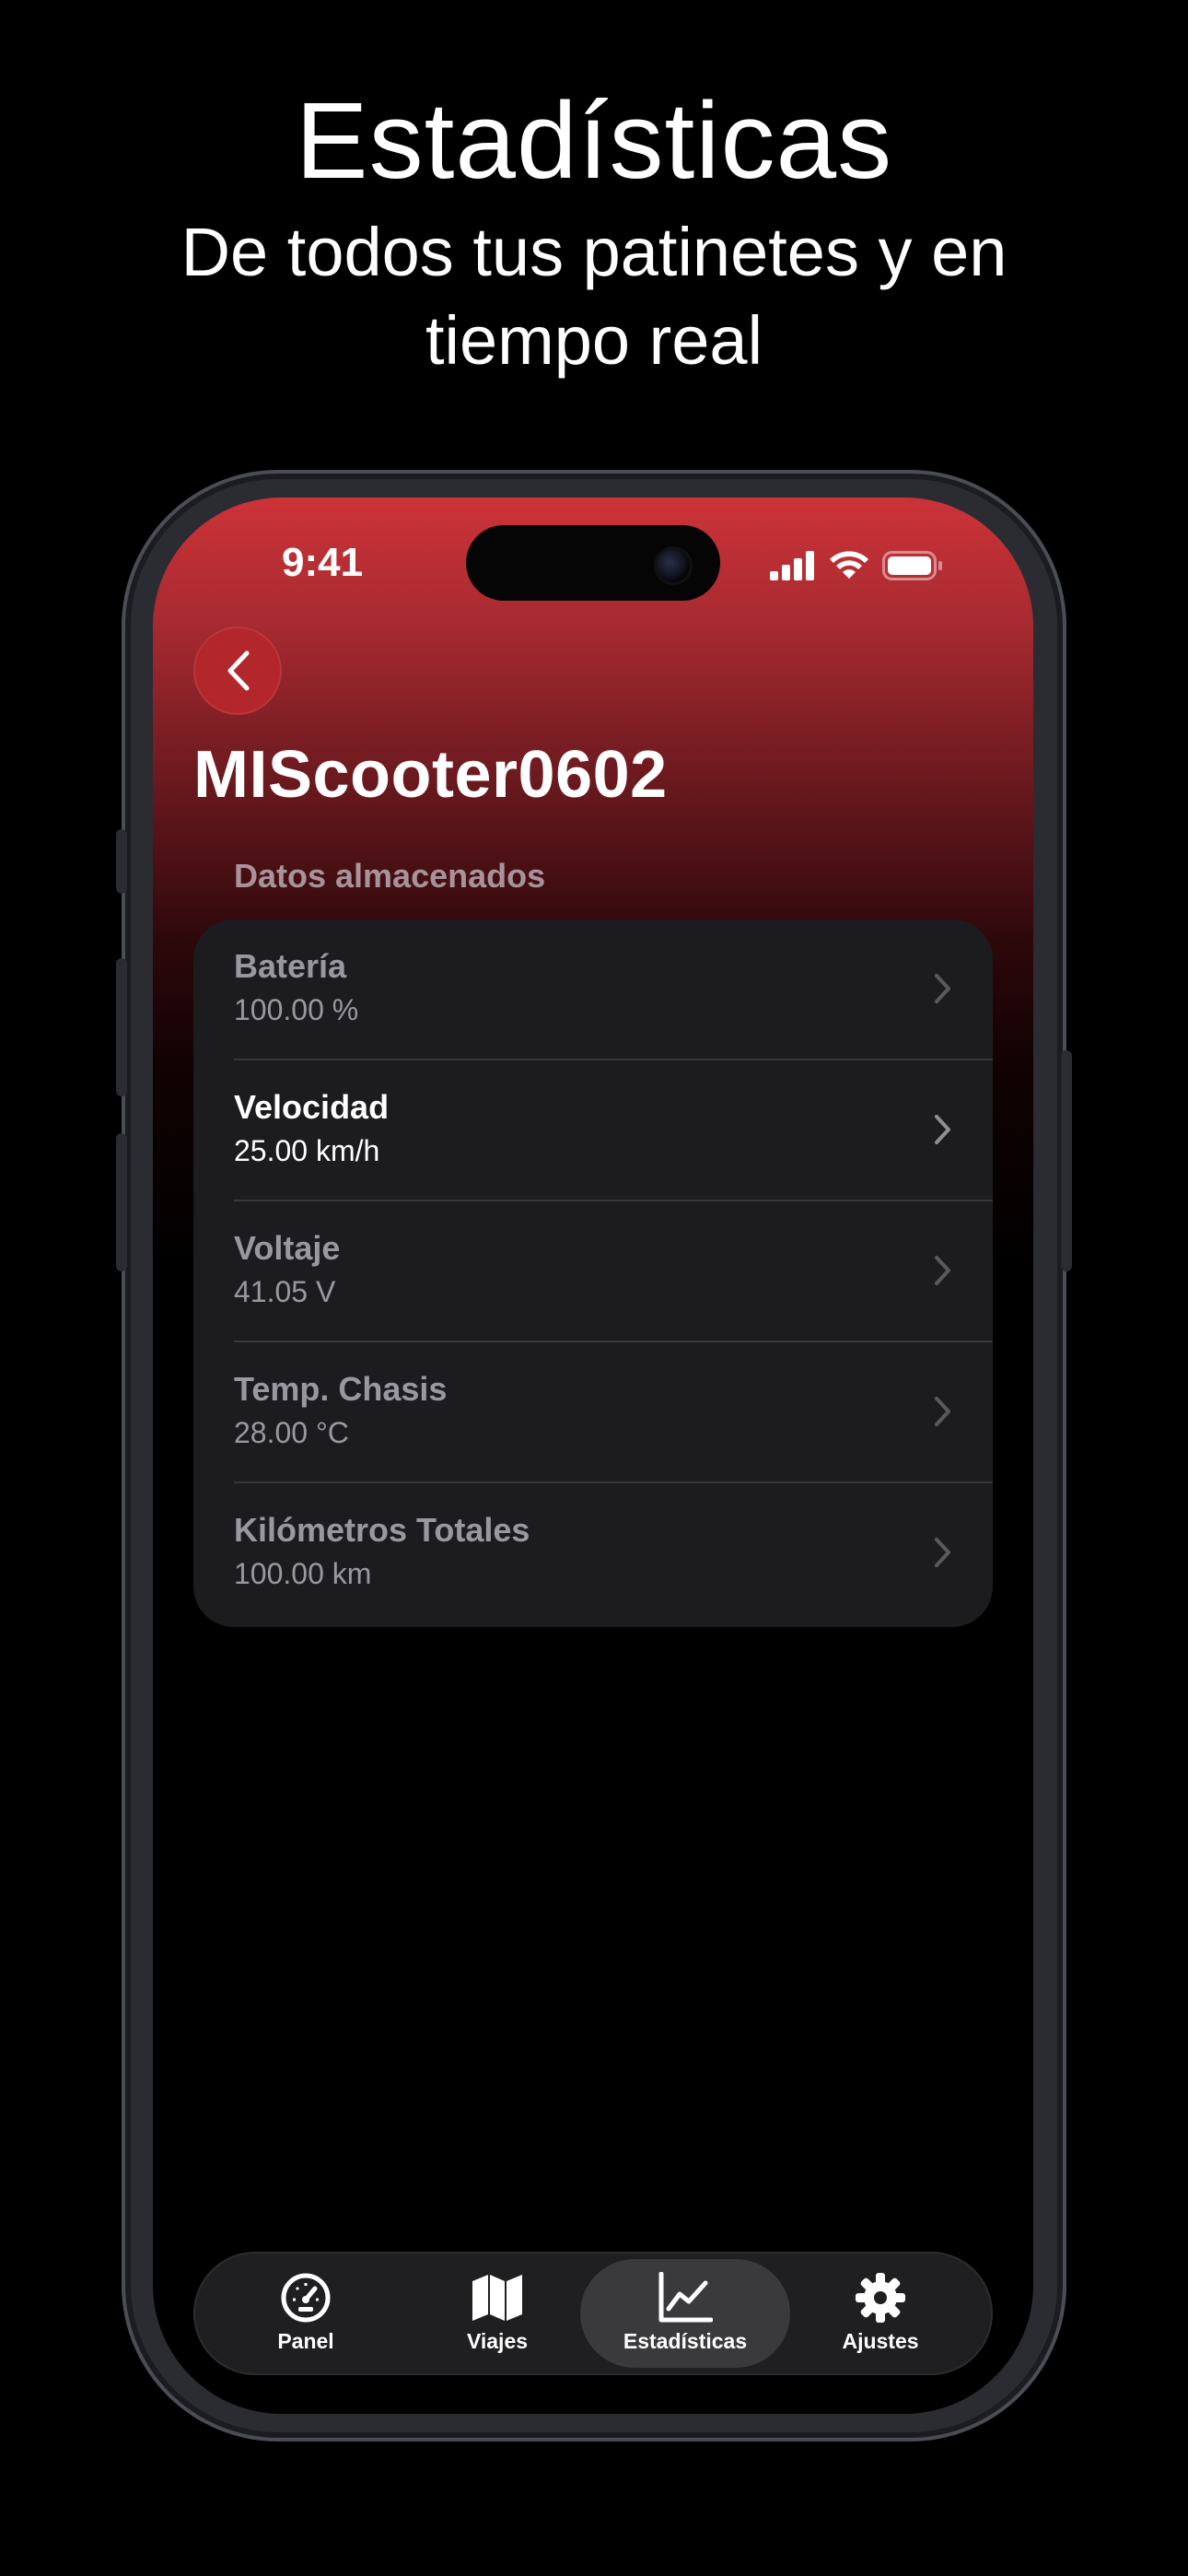  Describe the element at coordinates (307, 1150) in the screenshot. I see `stat-value: 25.00 km/h` at that location.